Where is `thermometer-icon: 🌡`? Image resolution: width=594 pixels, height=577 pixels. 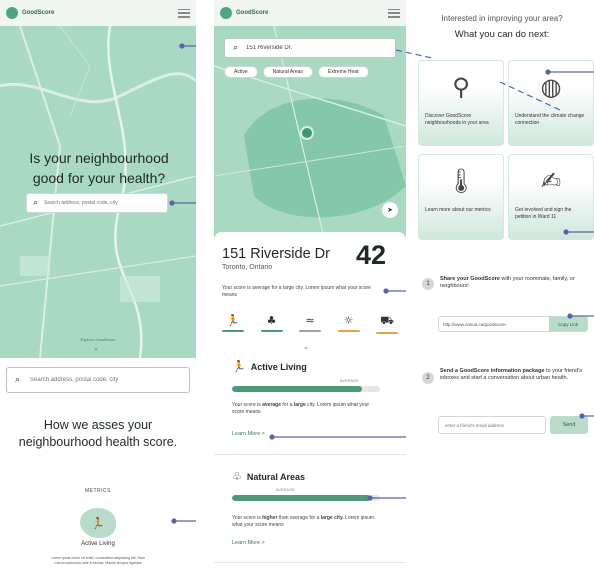 thermometer-icon: 🌡 is located at coordinates (461, 181).